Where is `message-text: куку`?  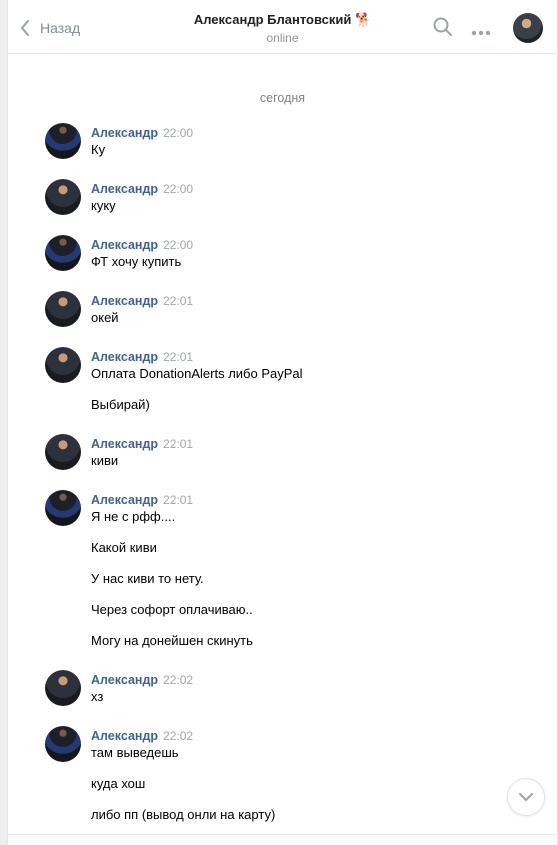 message-text: куку is located at coordinates (103, 205).